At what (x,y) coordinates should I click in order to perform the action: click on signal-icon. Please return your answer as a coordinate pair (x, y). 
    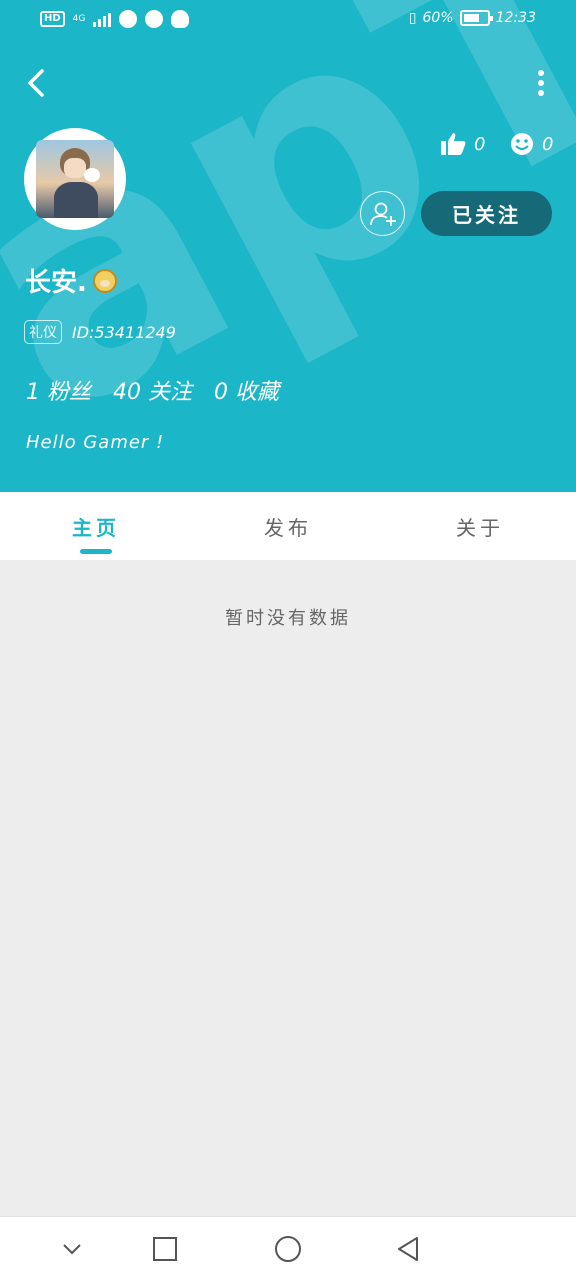
    Looking at the image, I should click on (102, 19).